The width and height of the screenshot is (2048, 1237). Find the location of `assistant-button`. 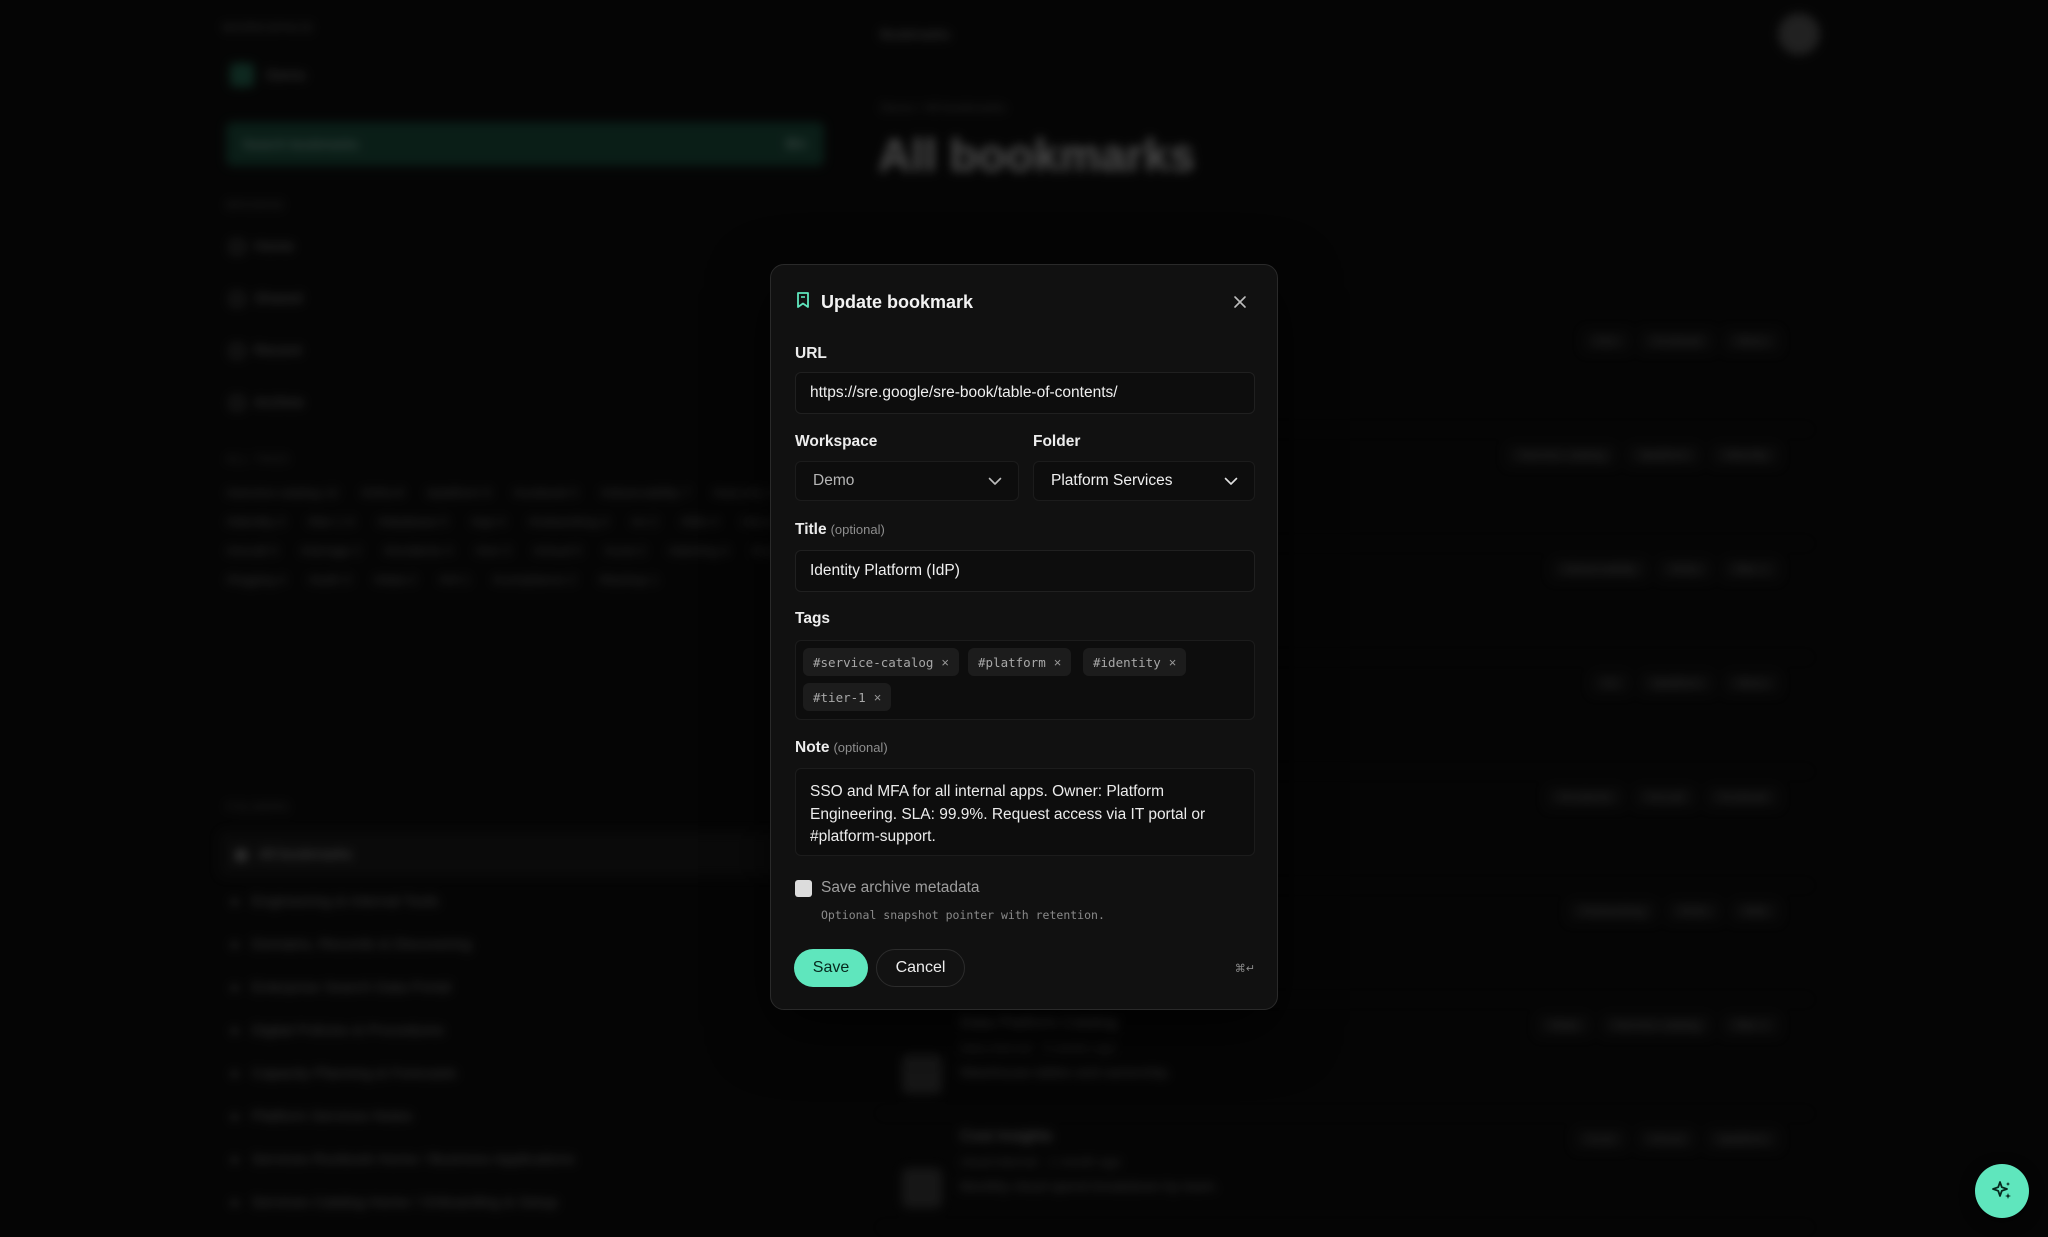

assistant-button is located at coordinates (2002, 1191).